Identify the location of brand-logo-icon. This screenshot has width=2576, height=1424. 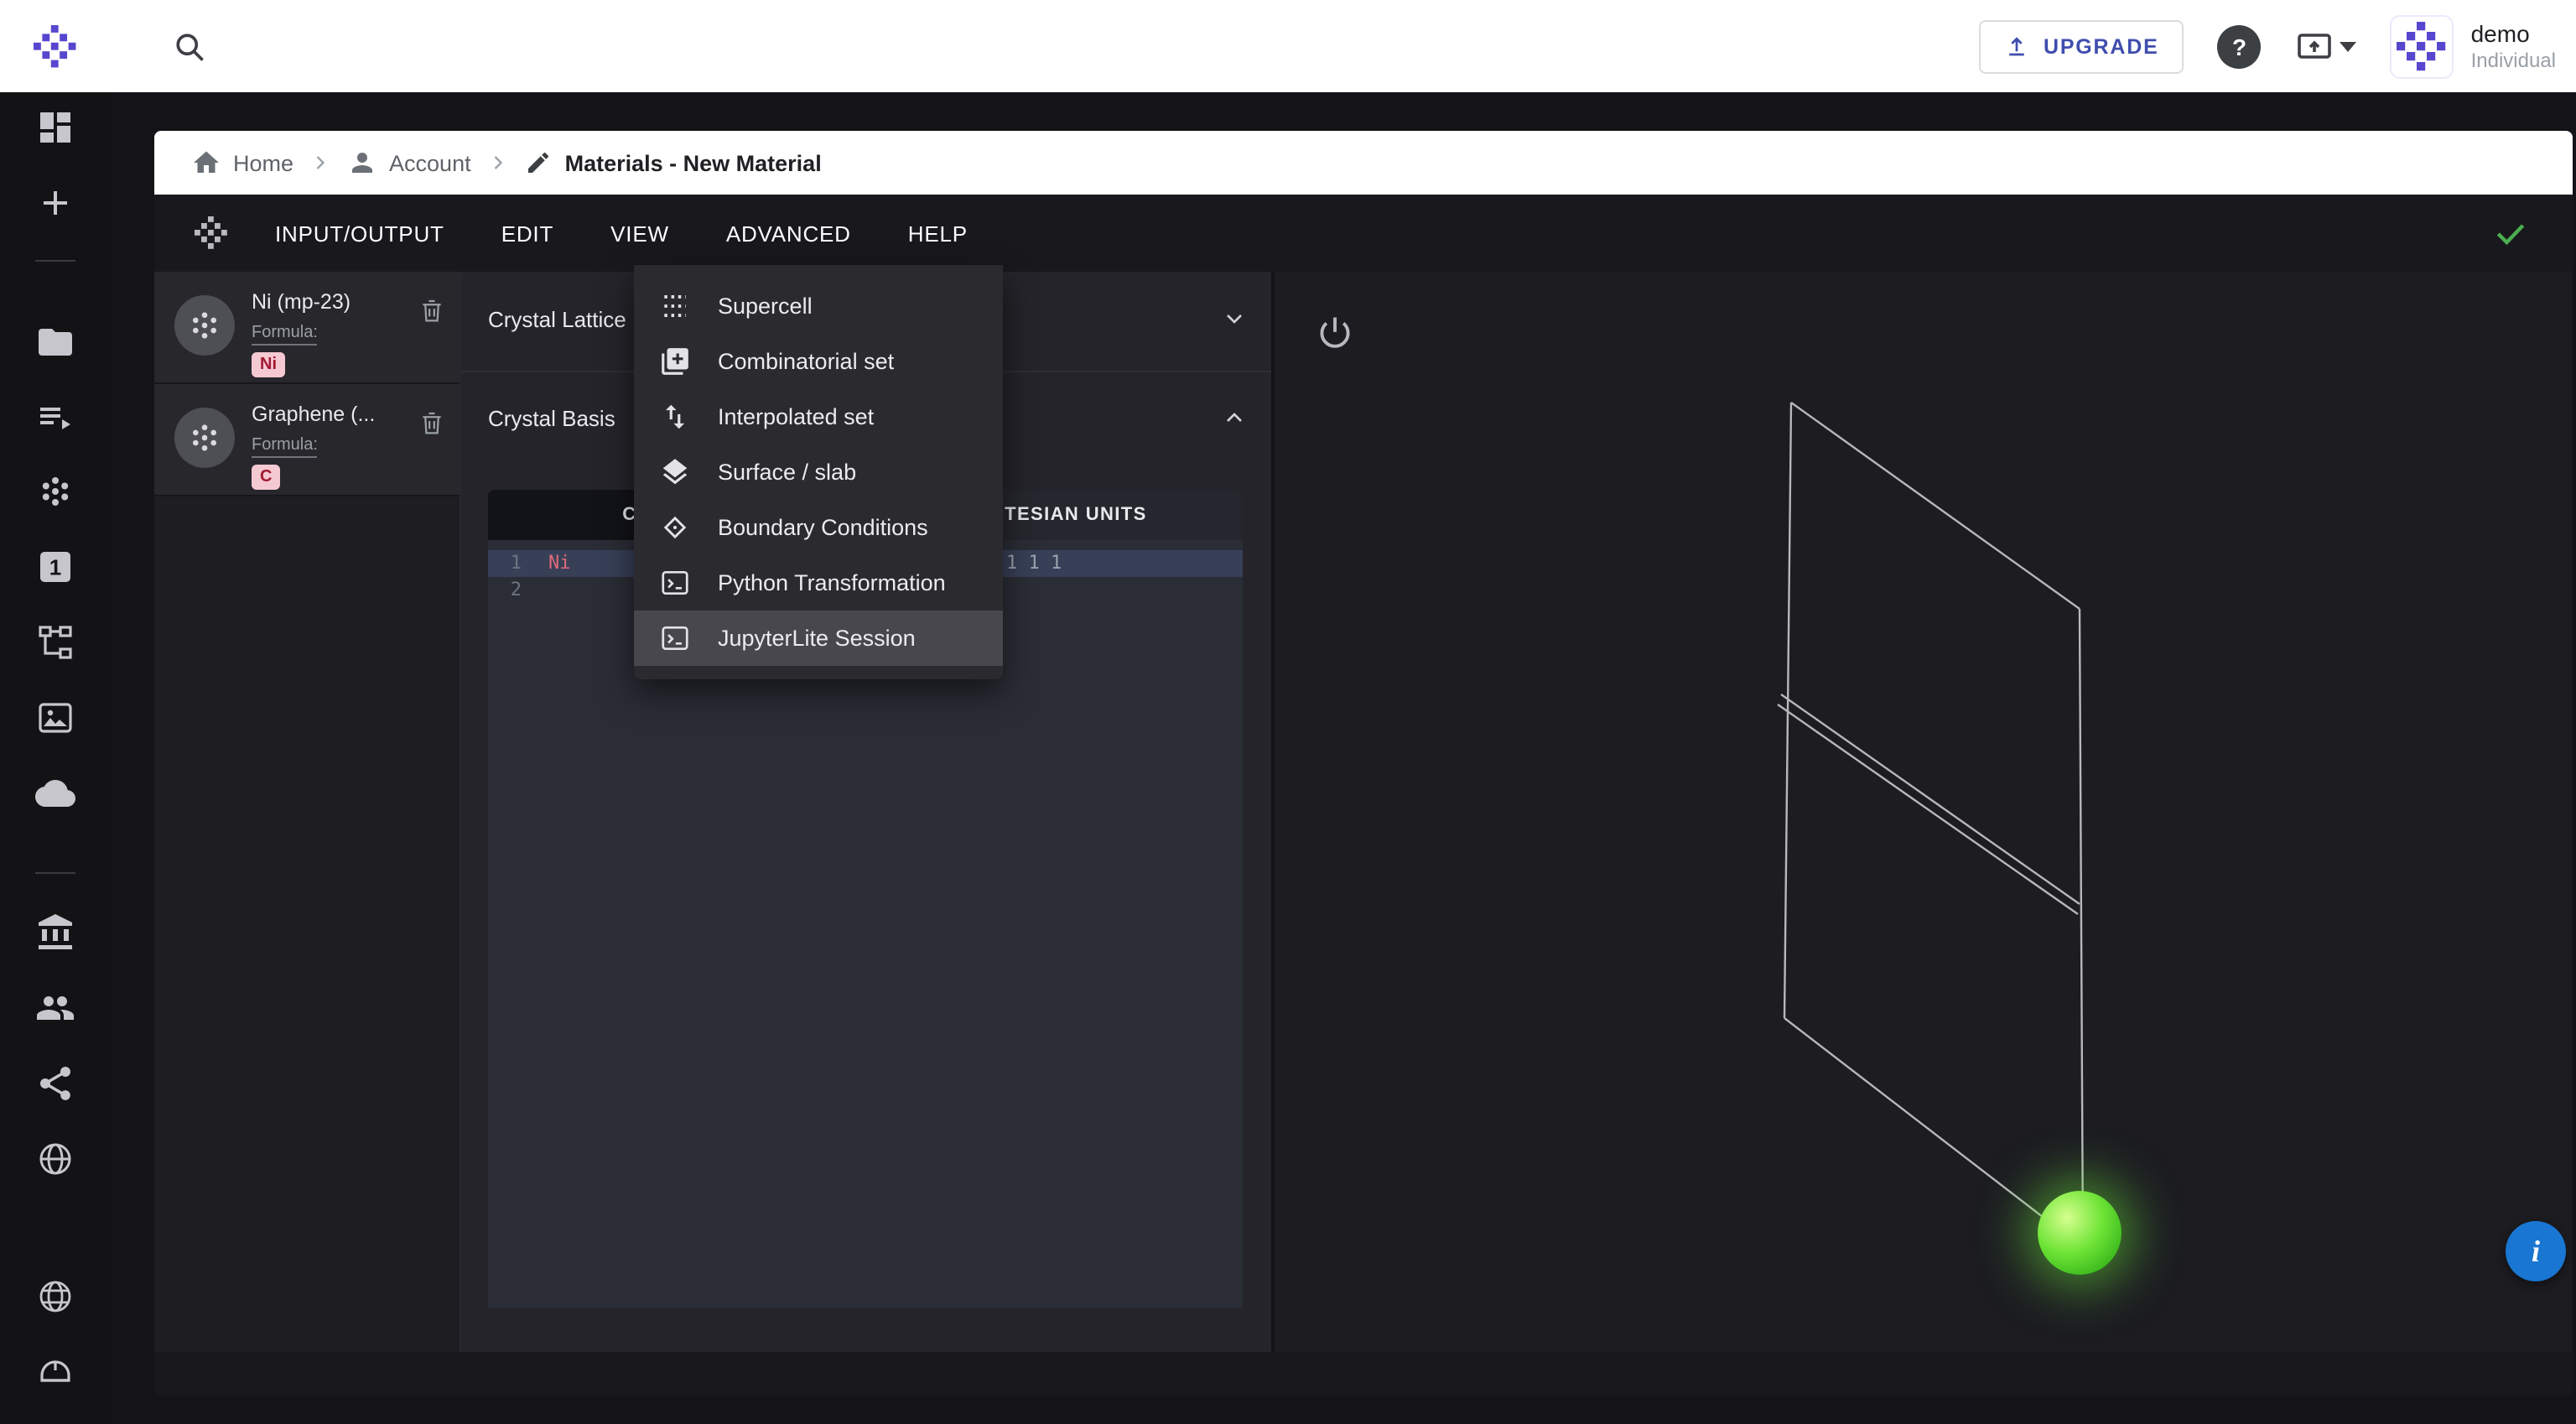
(56, 46).